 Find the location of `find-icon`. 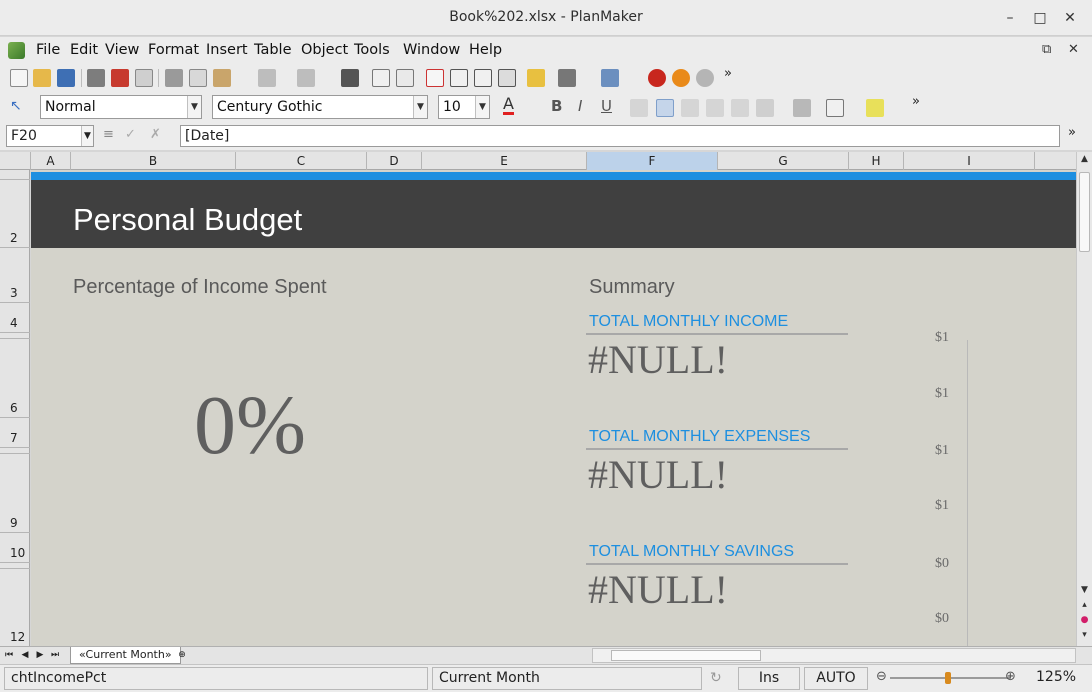

find-icon is located at coordinates (350, 78).